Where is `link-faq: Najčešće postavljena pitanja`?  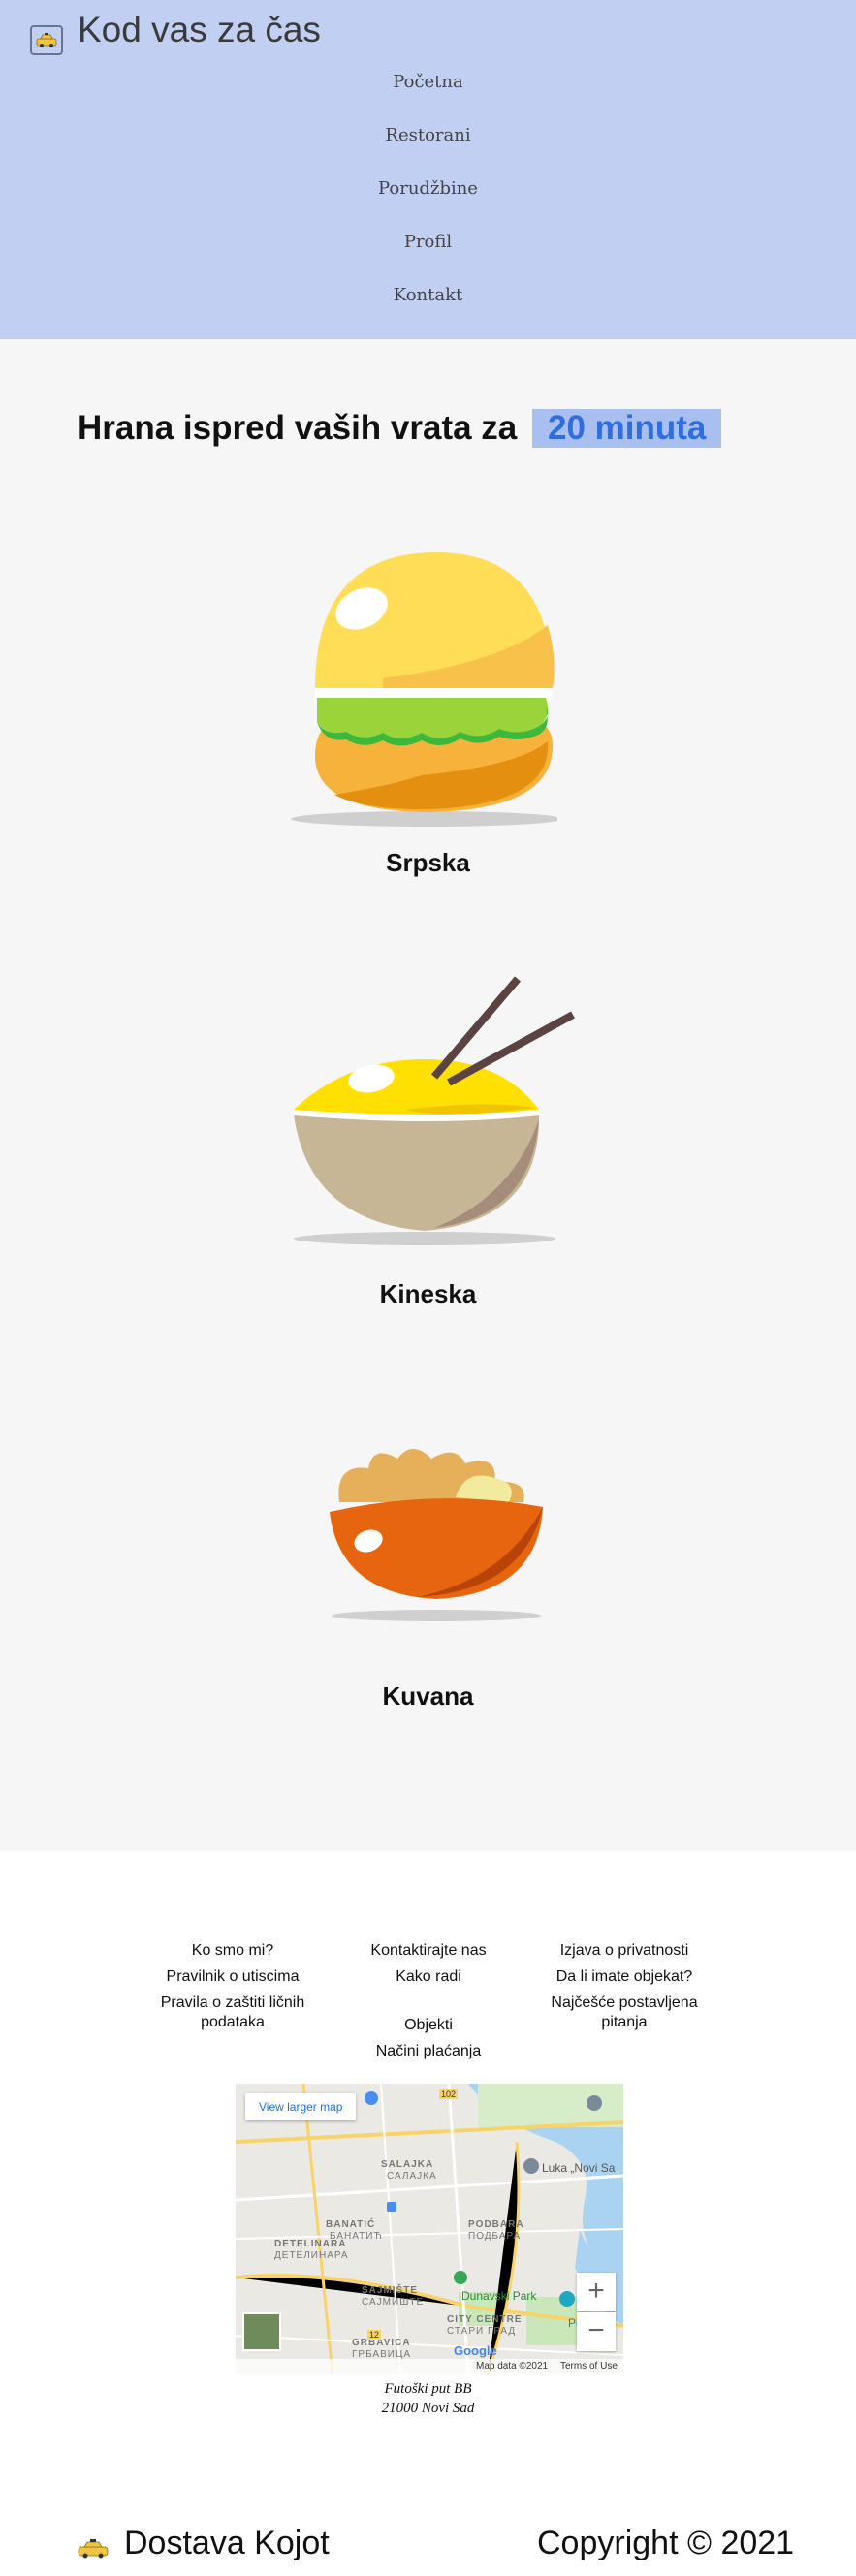
link-faq: Najčešće postavljena pitanja is located at coordinates (624, 2013).